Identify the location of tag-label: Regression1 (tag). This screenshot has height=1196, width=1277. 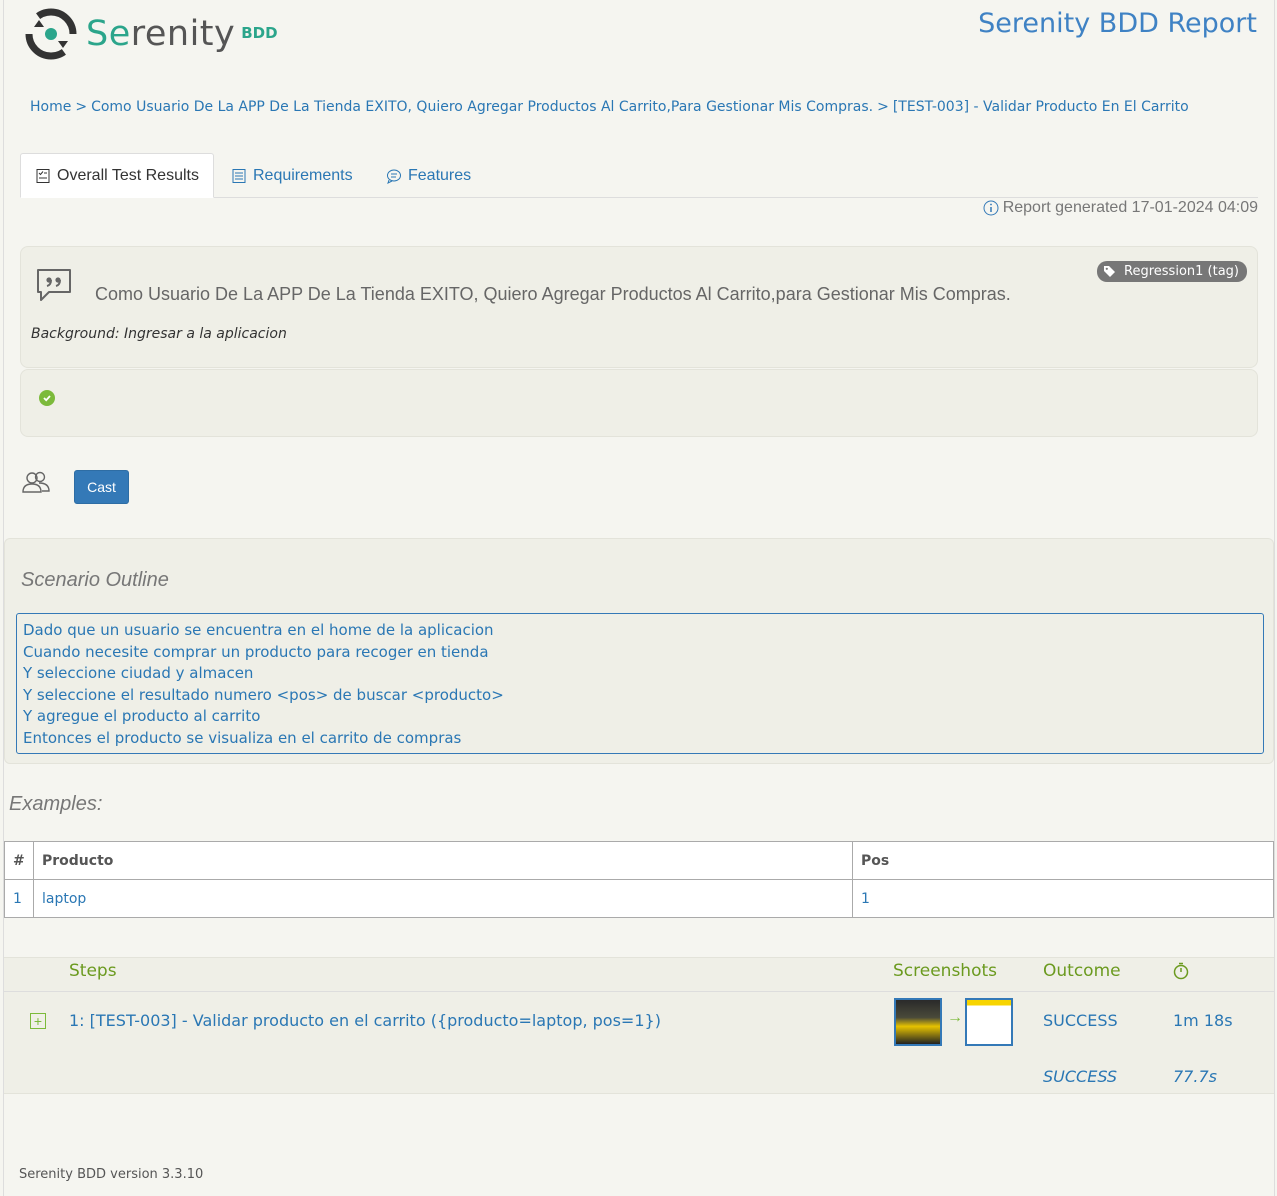
(1181, 271).